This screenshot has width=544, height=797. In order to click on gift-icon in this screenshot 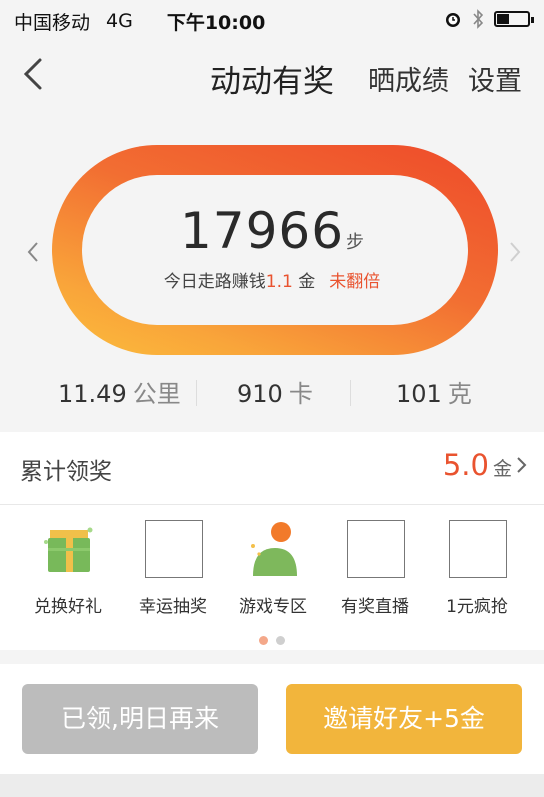, I will do `click(68, 549)`.